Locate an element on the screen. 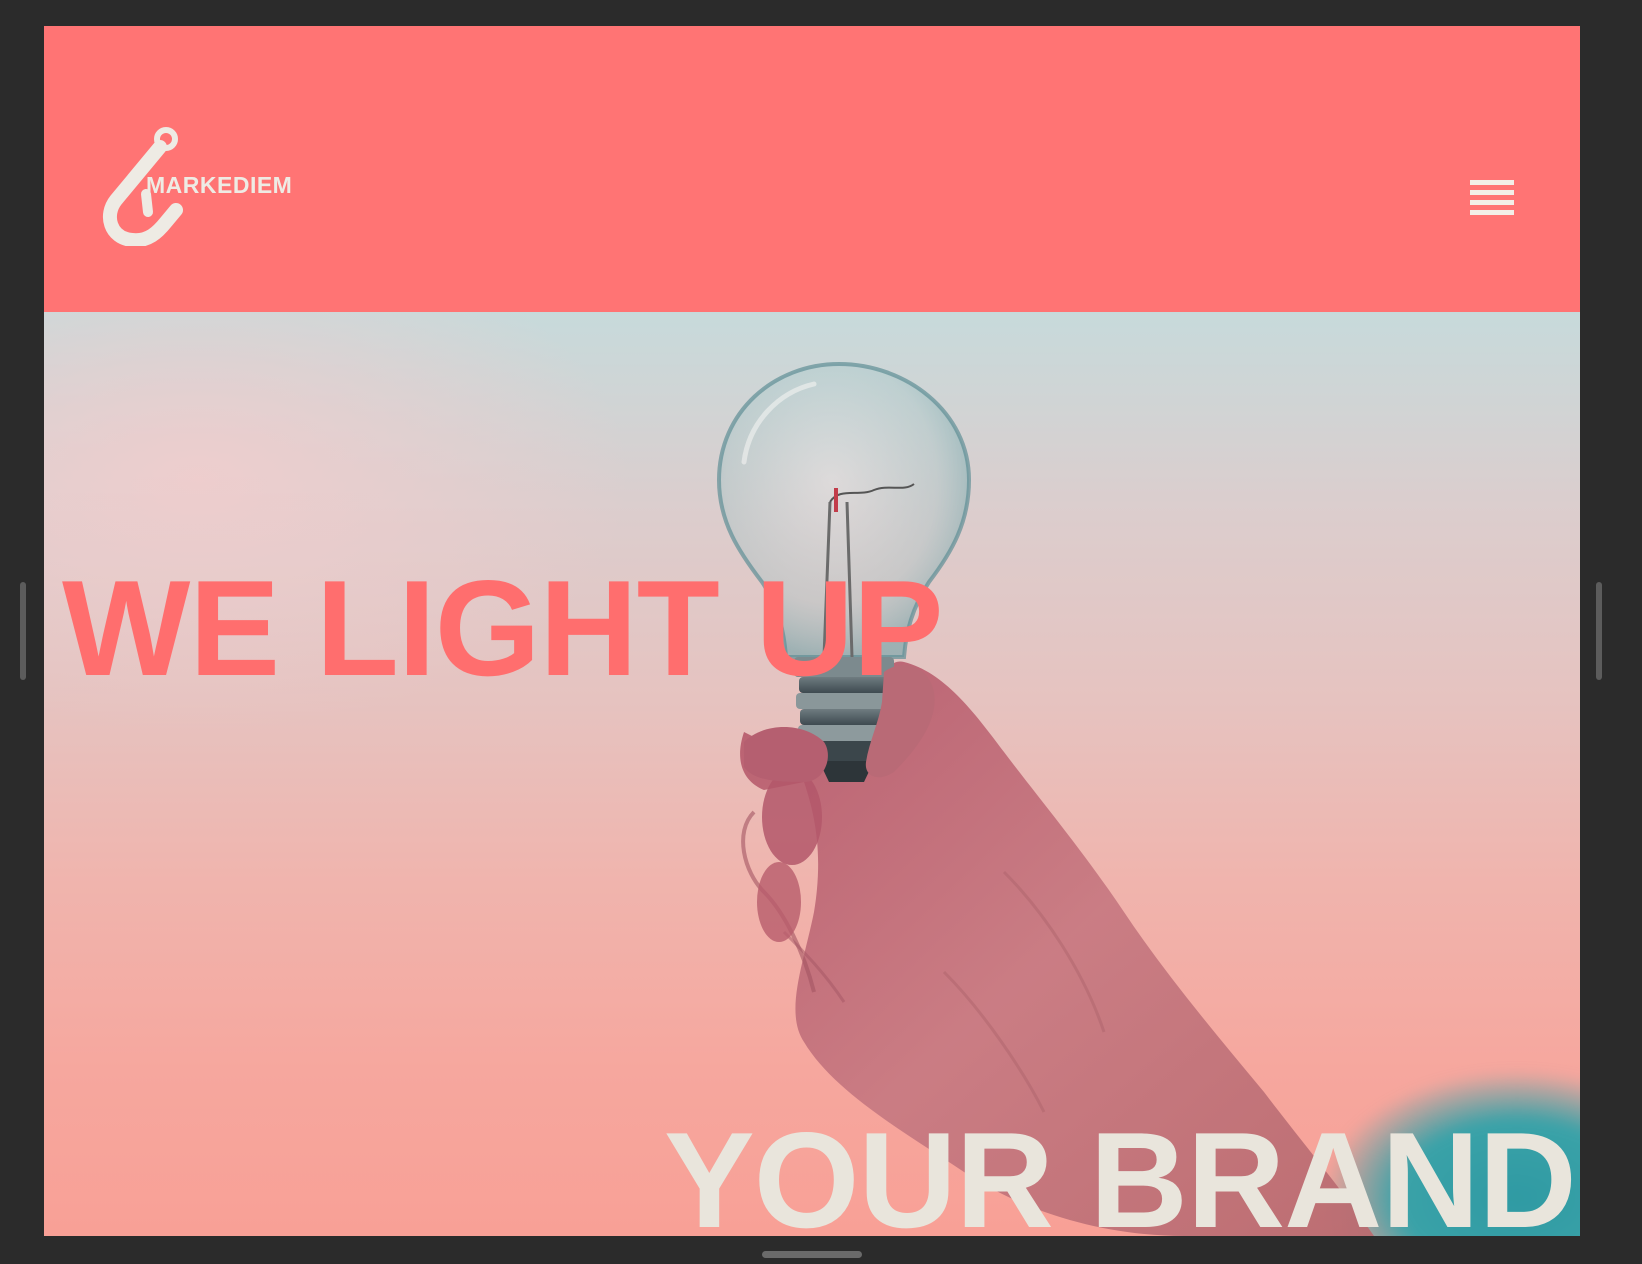 The height and width of the screenshot is (1264, 1642). side-handle-left is located at coordinates (23, 631).